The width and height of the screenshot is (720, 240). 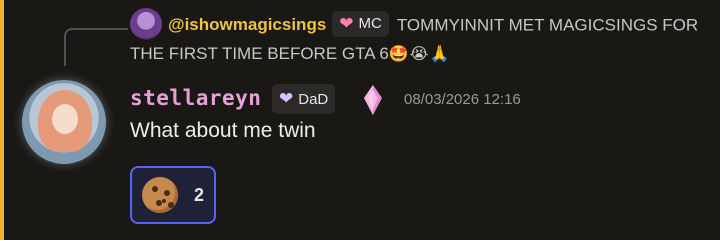 I want to click on reaction-count: 2, so click(x=198, y=194).